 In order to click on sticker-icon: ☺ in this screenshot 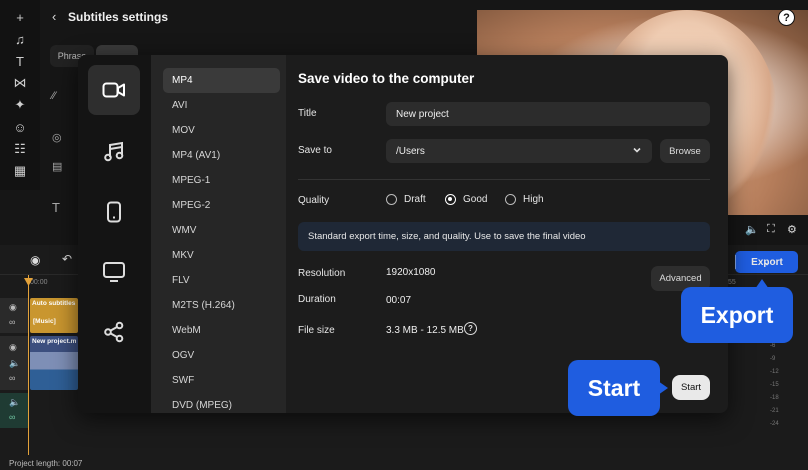, I will do `click(20, 127)`.